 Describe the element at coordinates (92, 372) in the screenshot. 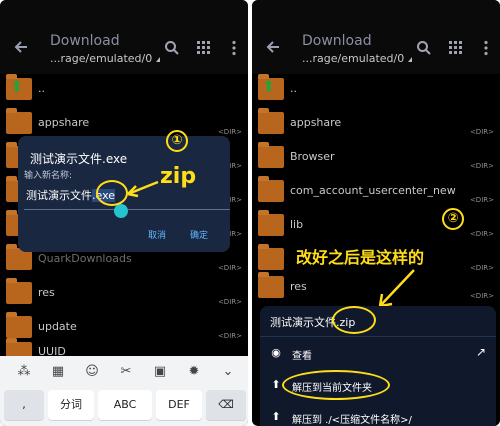

I see `emoji-icon: ☺` at that location.